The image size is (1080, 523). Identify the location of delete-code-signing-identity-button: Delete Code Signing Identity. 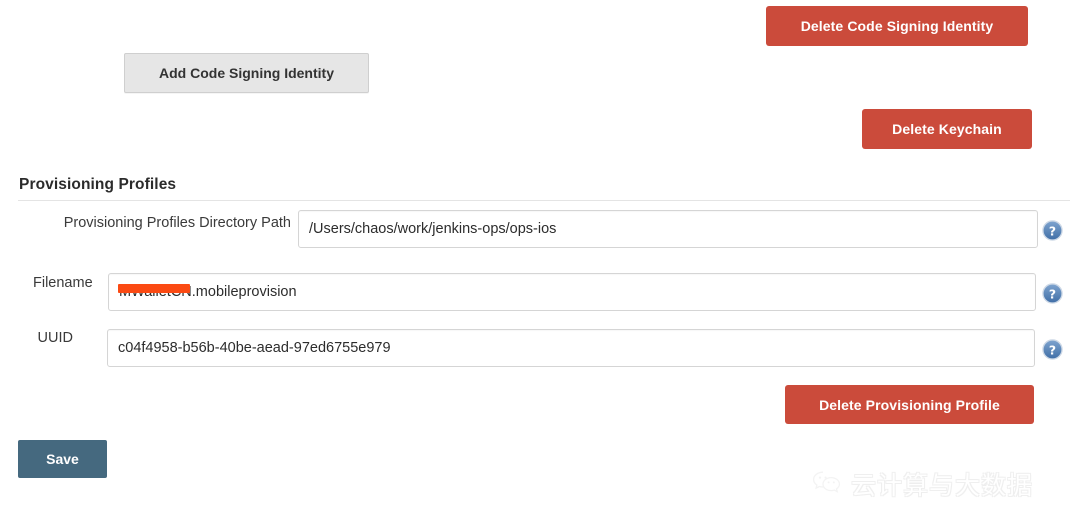
(897, 26).